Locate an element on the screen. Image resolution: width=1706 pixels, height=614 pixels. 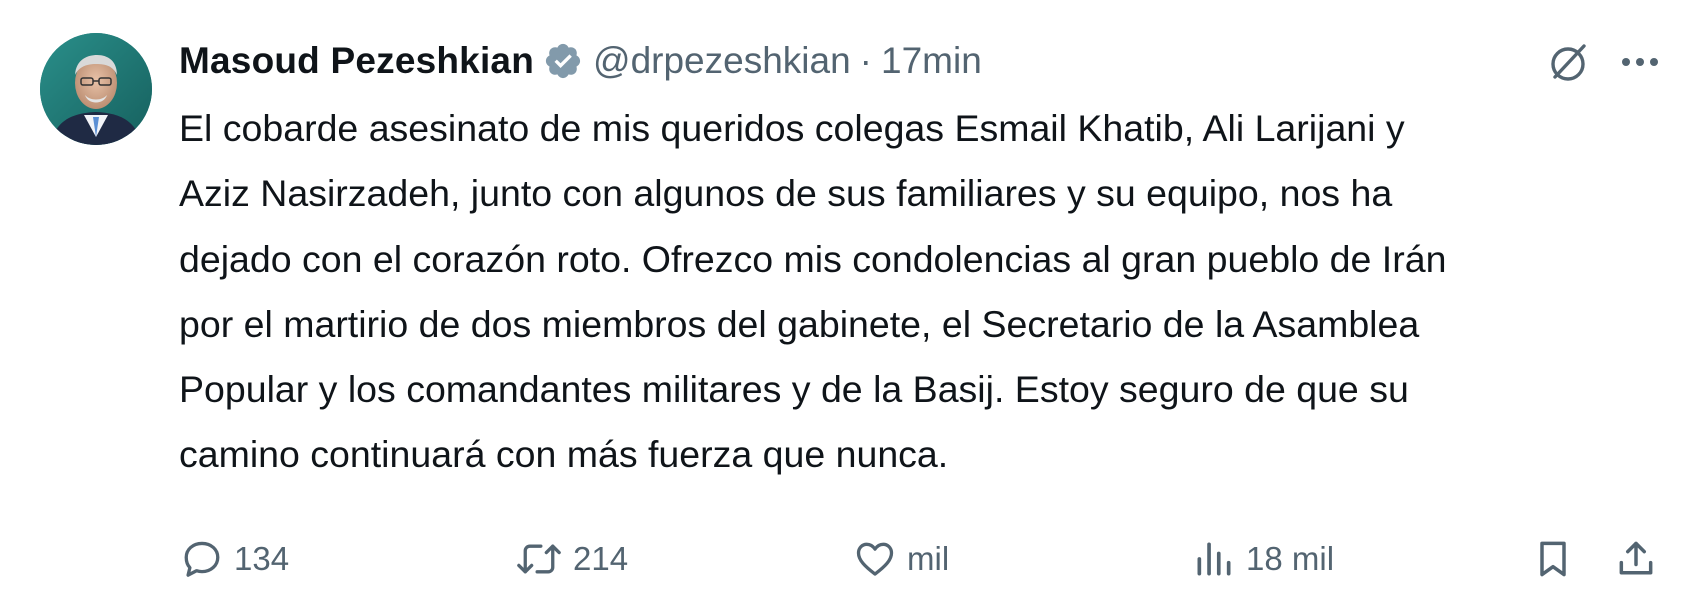
grok-icon is located at coordinates (1568, 64).